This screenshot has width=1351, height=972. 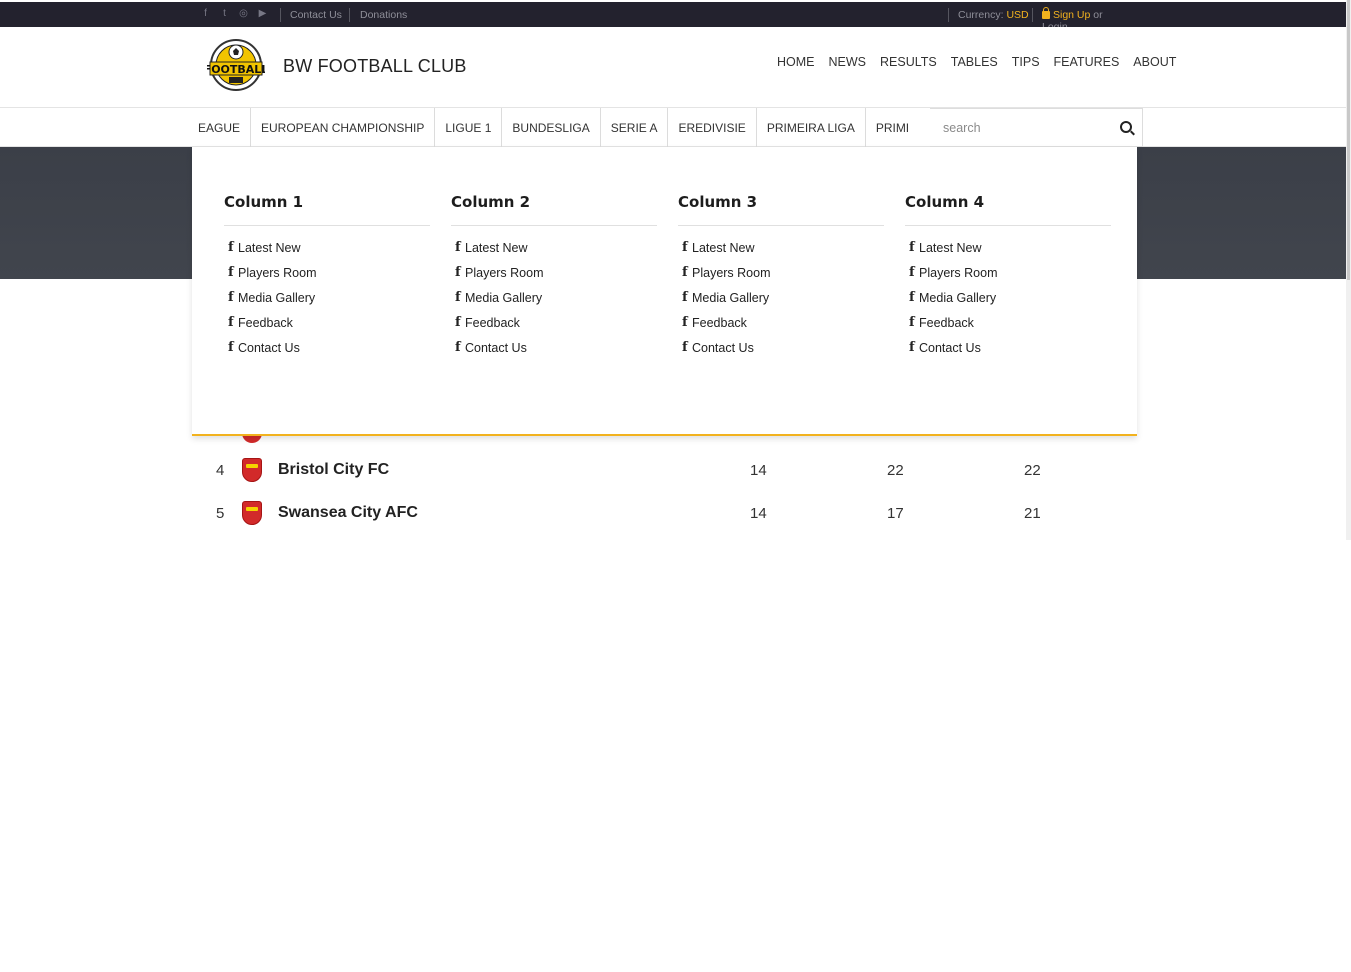 What do you see at coordinates (962, 128) in the screenshot?
I see `search-input: search` at bounding box center [962, 128].